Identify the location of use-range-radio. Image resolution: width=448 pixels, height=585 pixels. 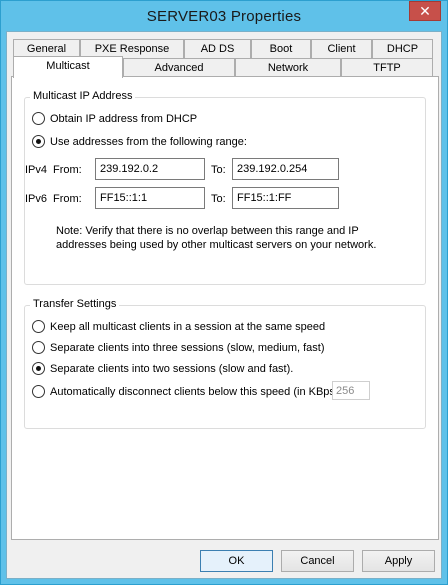
(38, 141).